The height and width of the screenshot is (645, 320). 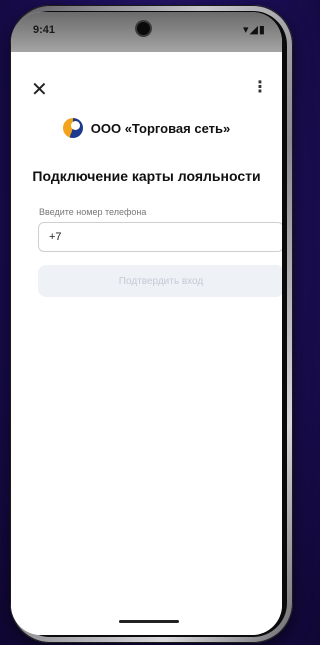 What do you see at coordinates (160, 237) in the screenshot?
I see `phone-input` at bounding box center [160, 237].